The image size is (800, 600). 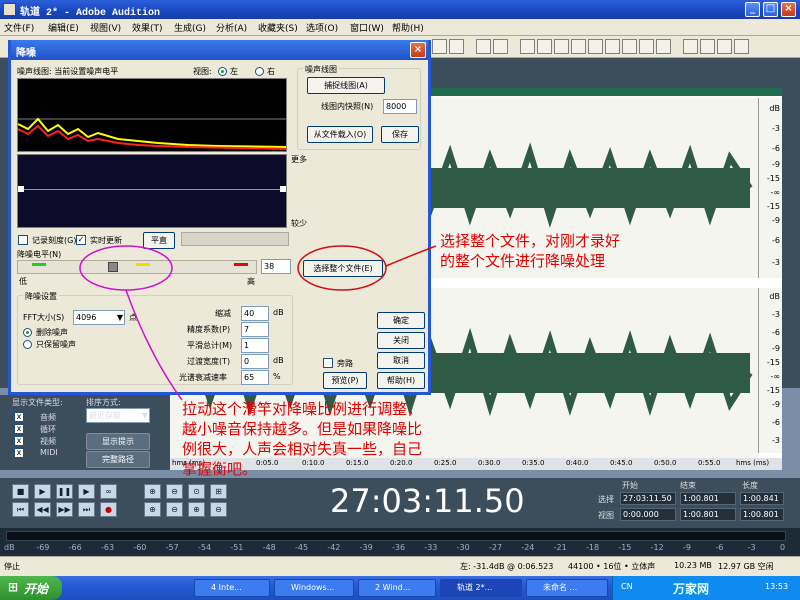 I want to click on slider-circle-mark, so click(x=126, y=268).